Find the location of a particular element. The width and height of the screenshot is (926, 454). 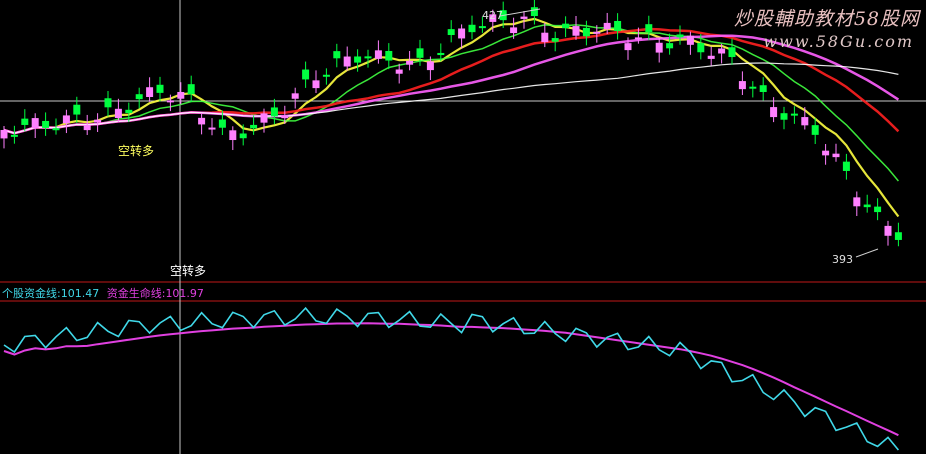

high-value-label: 427 is located at coordinates (492, 15).